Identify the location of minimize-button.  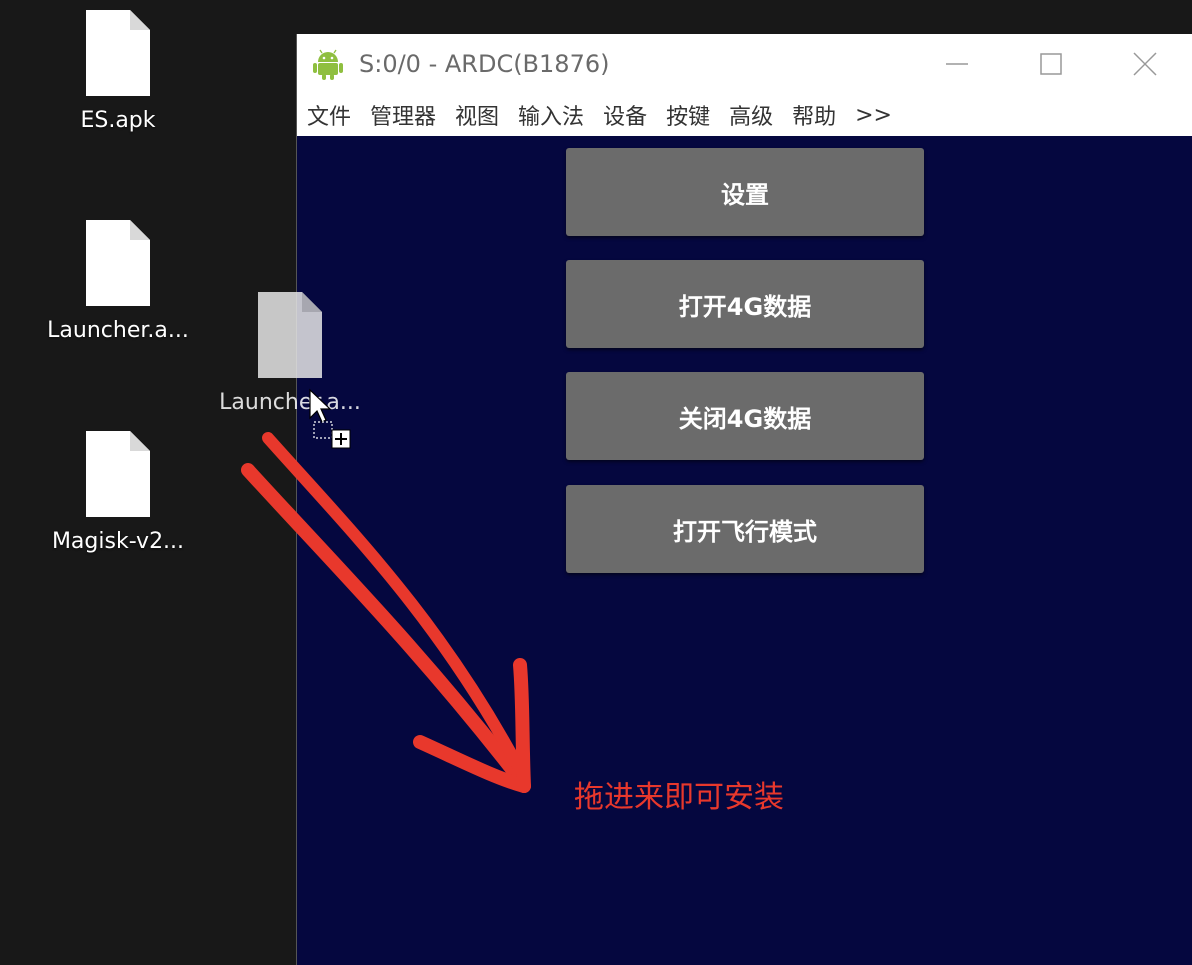
(957, 64).